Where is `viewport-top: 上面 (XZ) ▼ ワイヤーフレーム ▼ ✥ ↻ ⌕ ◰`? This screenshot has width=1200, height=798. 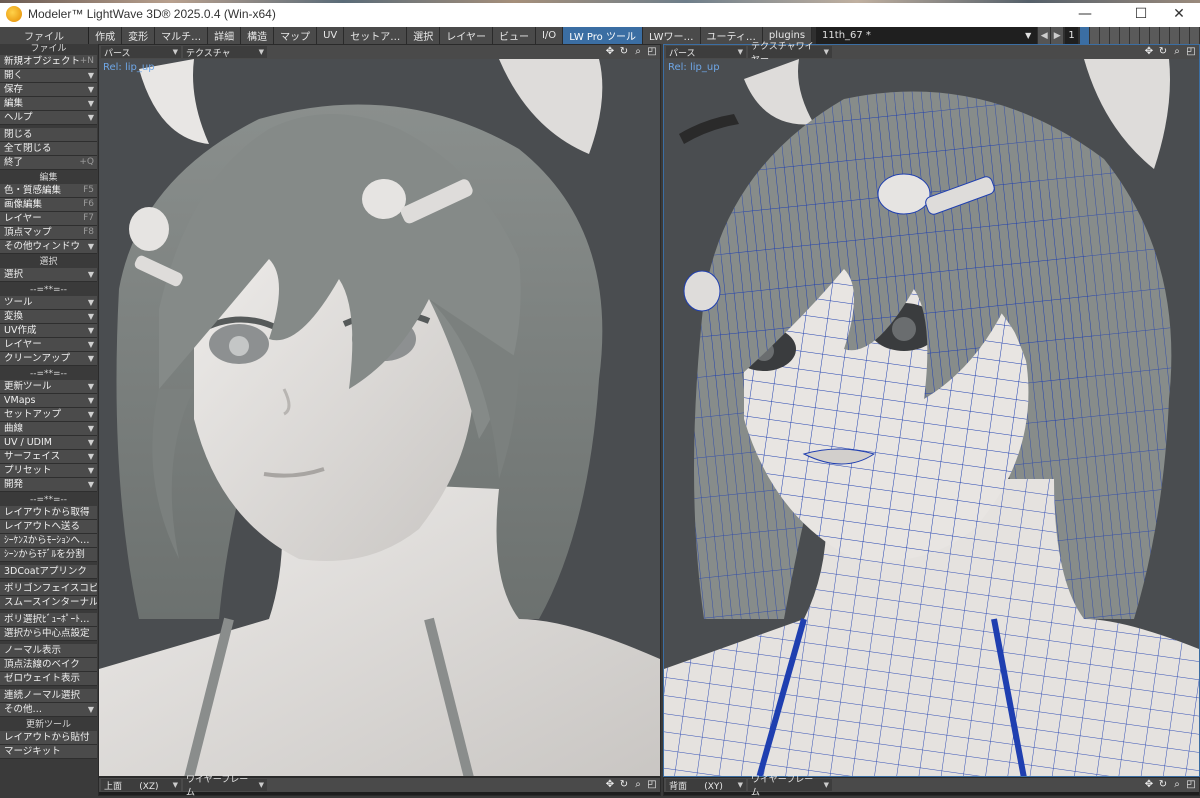
viewport-top: 上面 (XZ) ▼ ワイヤーフレーム ▼ ✥ ↻ ⌕ ◰ is located at coordinates (379, 786).